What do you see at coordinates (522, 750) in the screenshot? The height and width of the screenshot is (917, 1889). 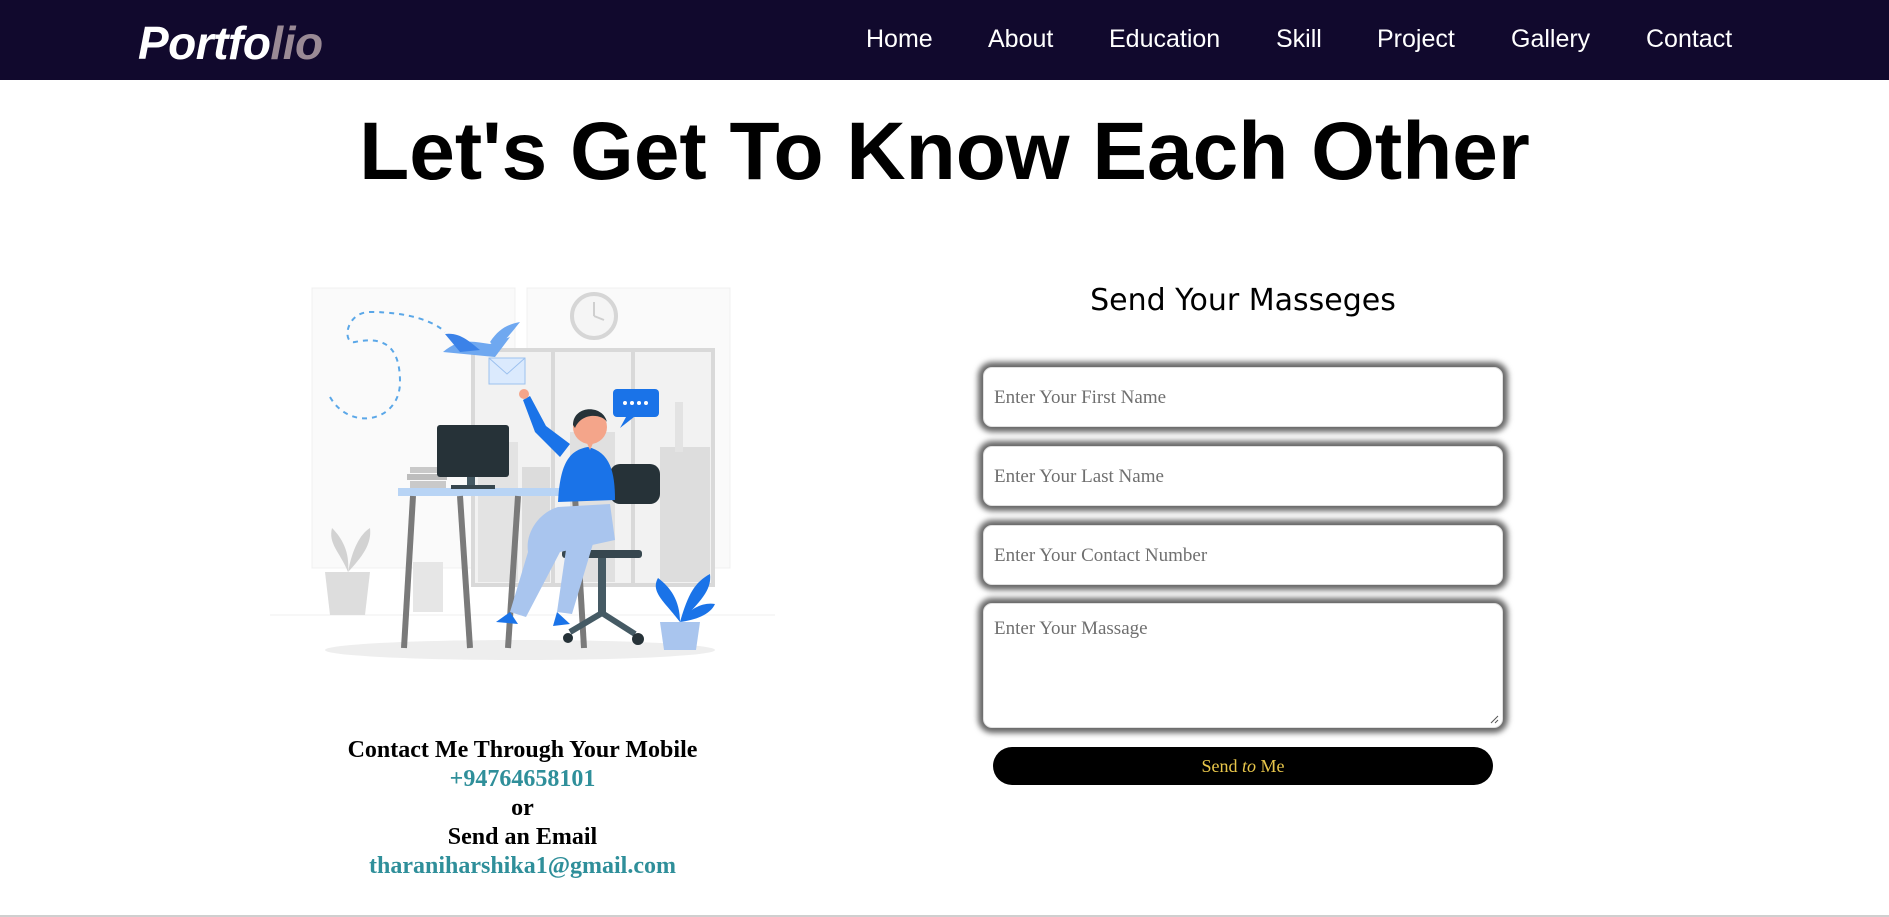 I see `mobile-heading: Contact Me Through Your Mobile` at bounding box center [522, 750].